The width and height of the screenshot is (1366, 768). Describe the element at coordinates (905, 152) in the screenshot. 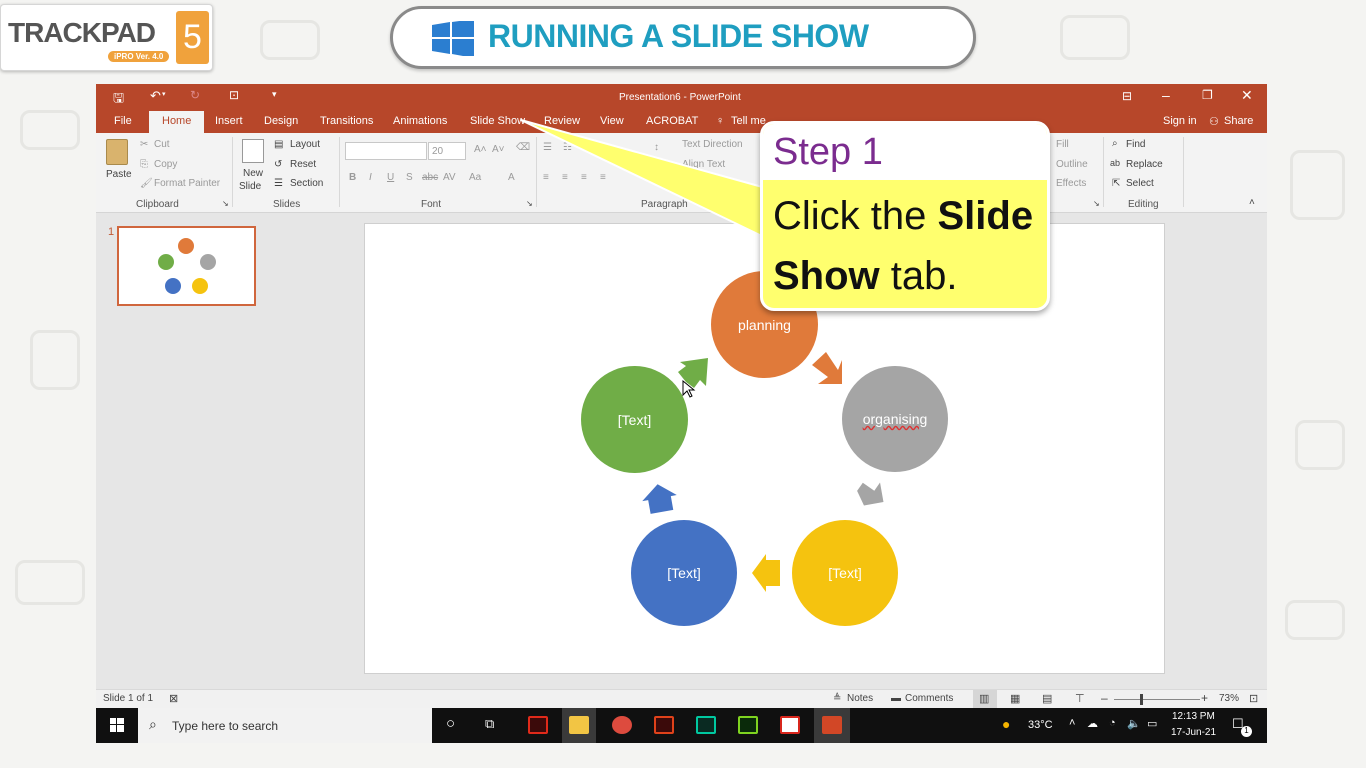

I see `callout-header: Step 1` at that location.